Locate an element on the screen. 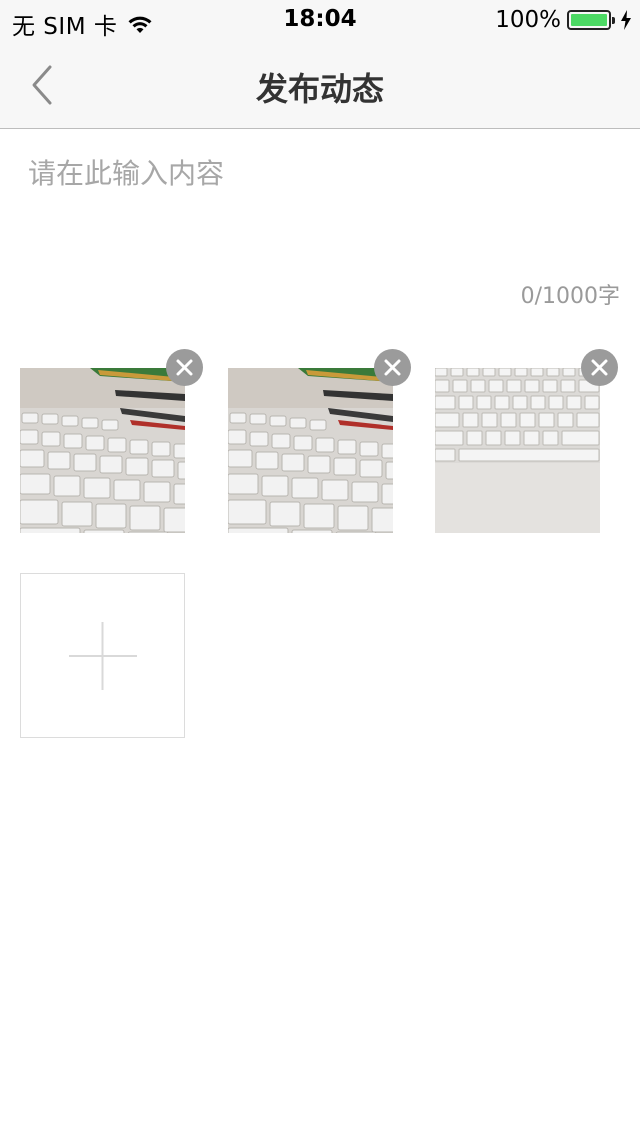  plus-icon is located at coordinates (103, 656).